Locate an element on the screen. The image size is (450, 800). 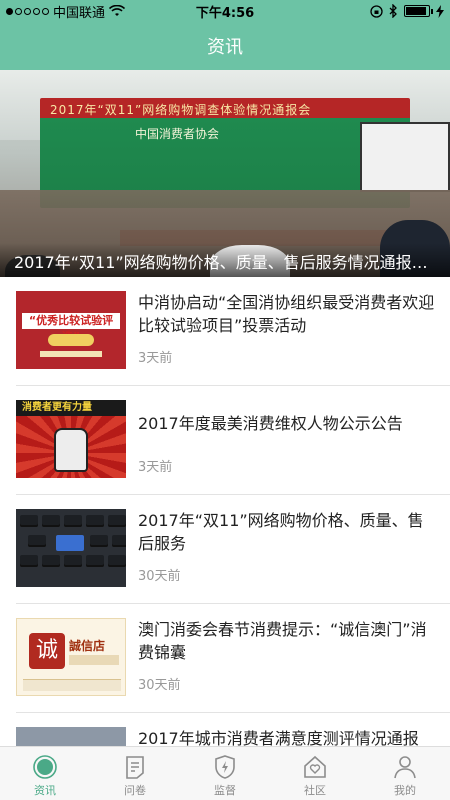
cart-icon is located at coordinates (70, 543).